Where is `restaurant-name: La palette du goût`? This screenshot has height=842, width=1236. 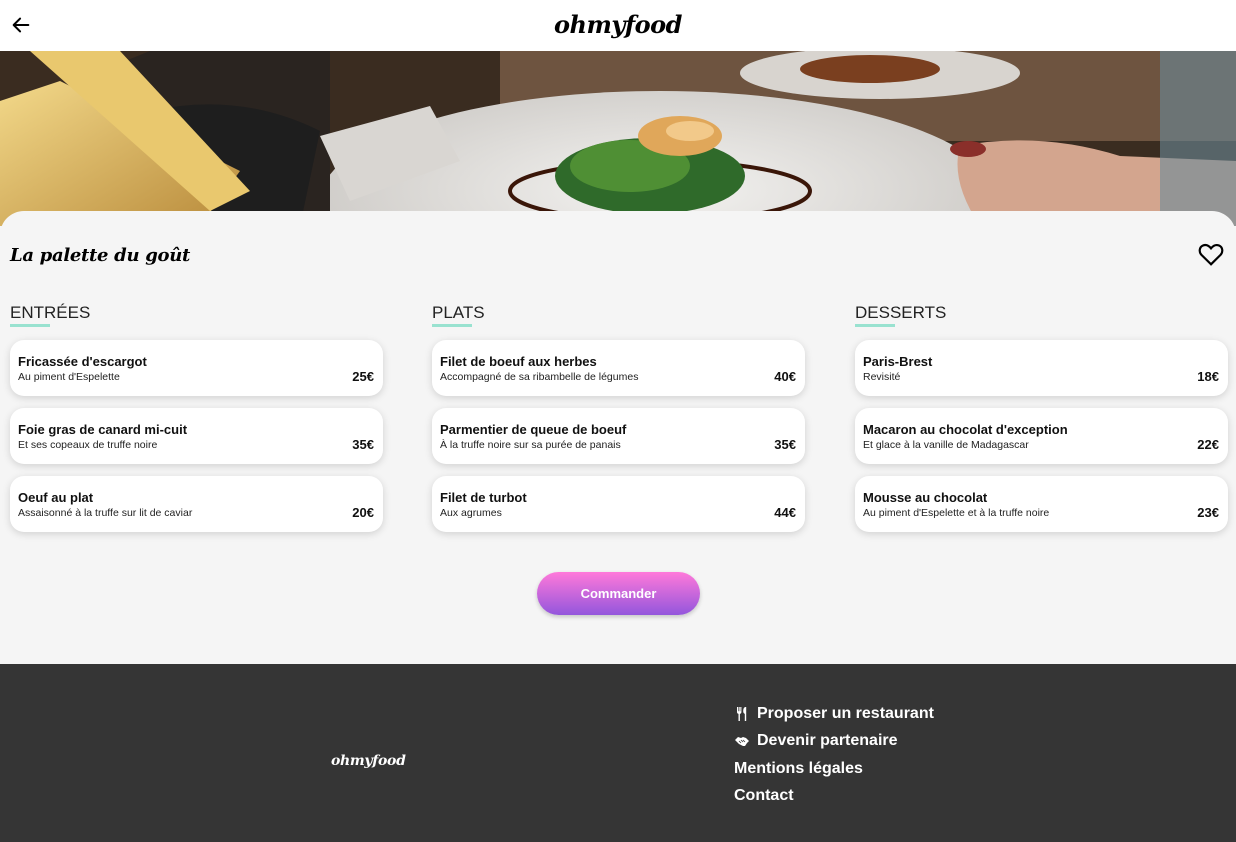
restaurant-name: La palette du goût is located at coordinates (100, 255).